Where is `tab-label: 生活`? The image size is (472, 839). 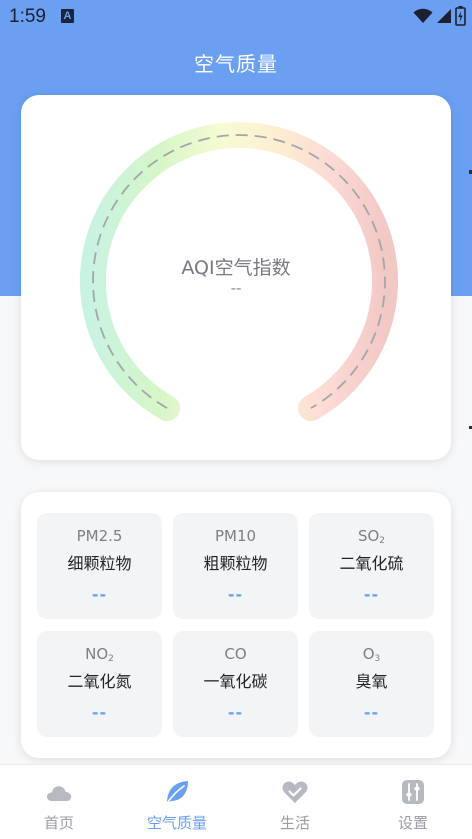 tab-label: 生活 is located at coordinates (294, 823).